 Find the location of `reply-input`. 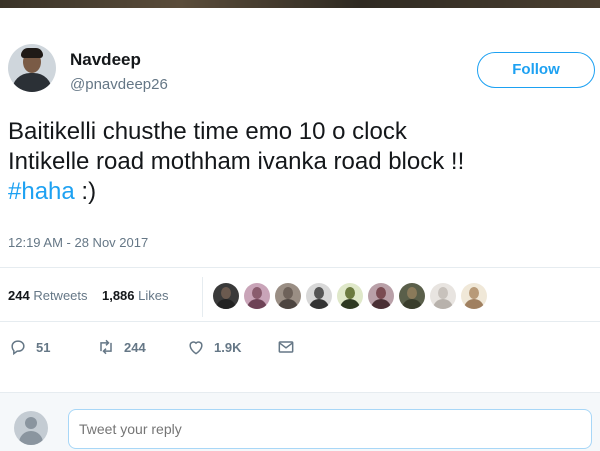

reply-input is located at coordinates (330, 429).